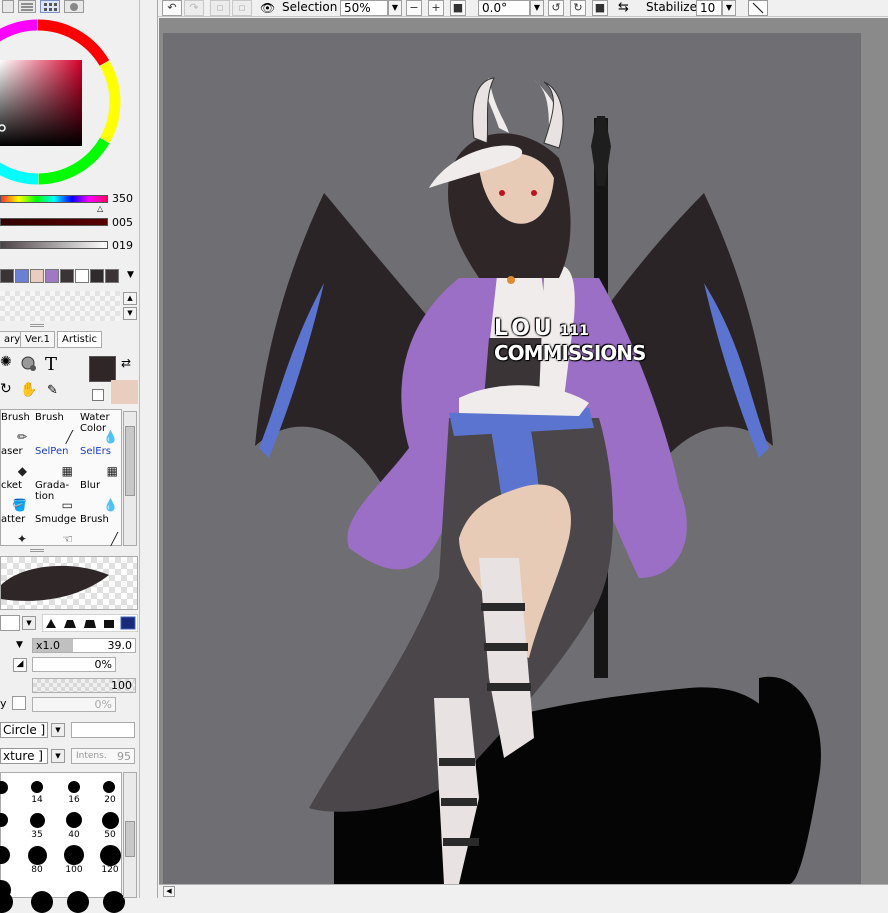 The image size is (888, 913). I want to click on size-scrollbar, so click(130, 835).